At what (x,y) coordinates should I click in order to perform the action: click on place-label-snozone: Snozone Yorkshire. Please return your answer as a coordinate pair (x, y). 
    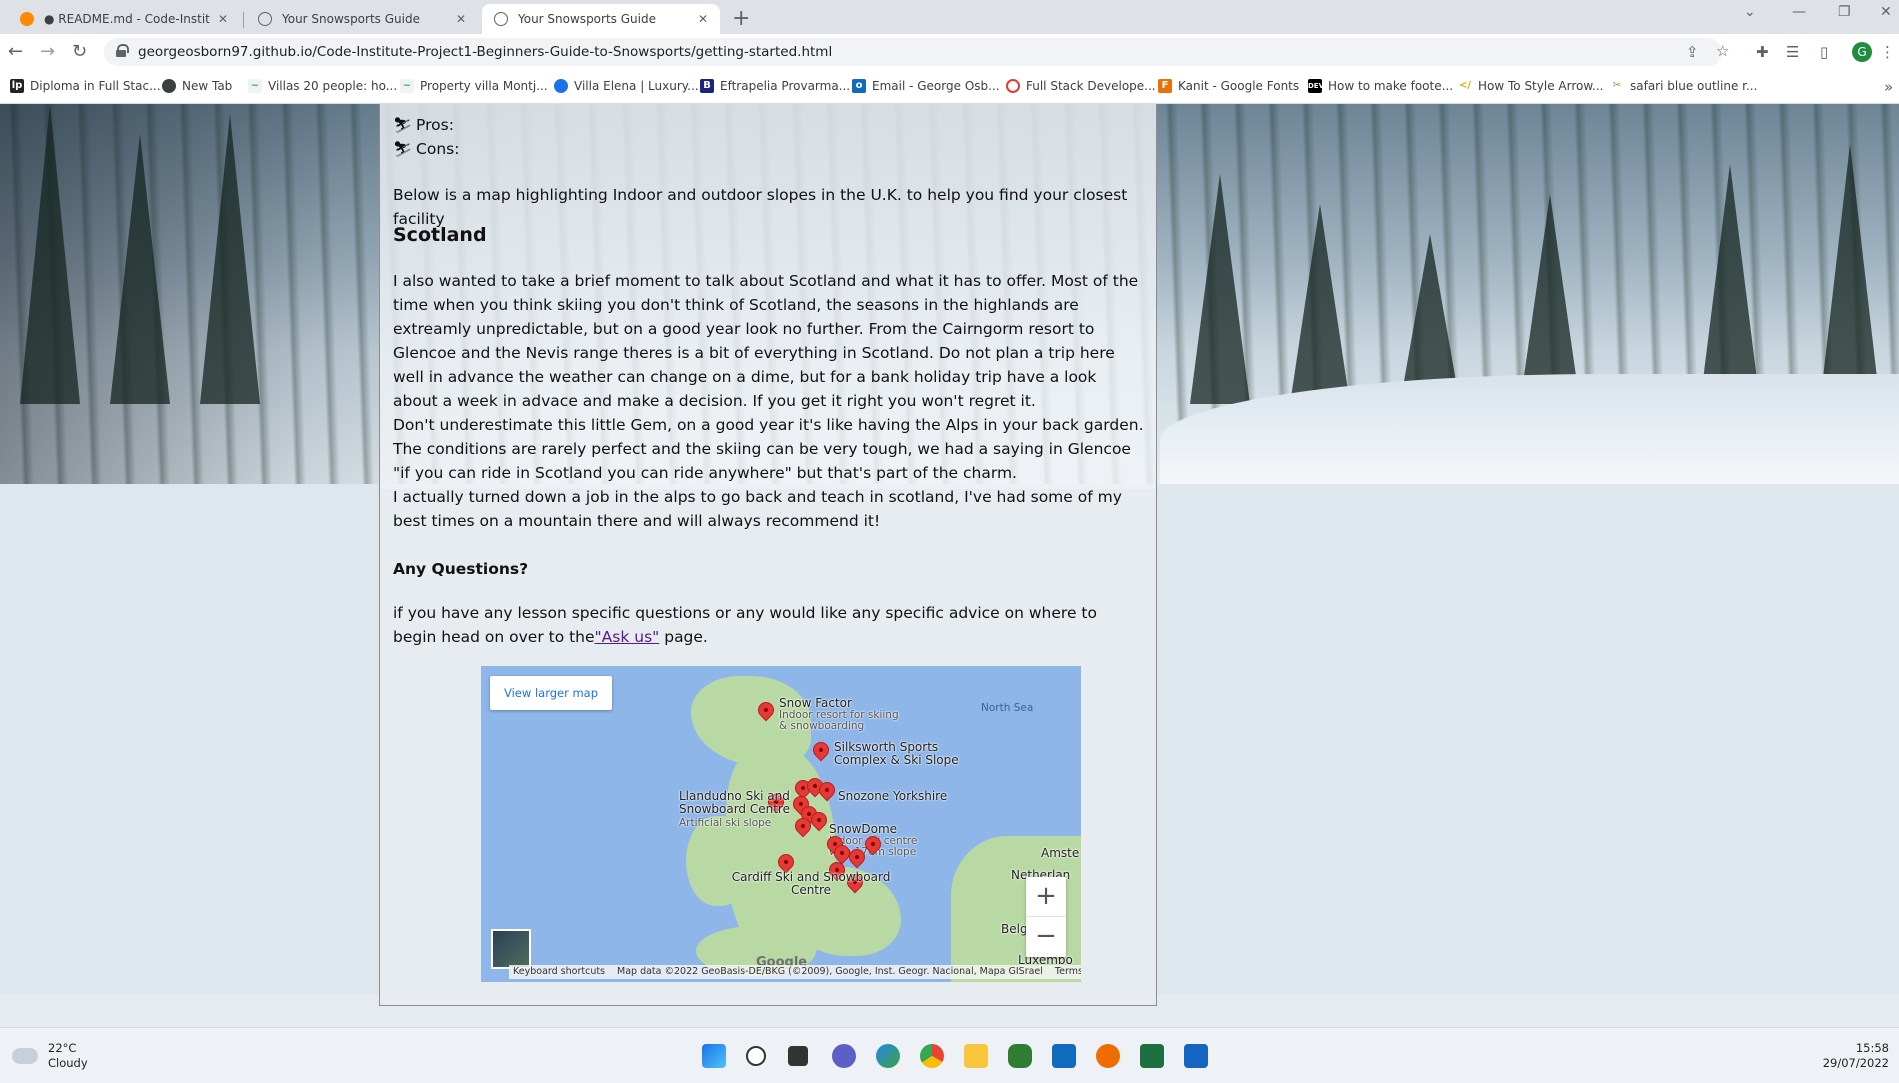
    Looking at the image, I should click on (893, 796).